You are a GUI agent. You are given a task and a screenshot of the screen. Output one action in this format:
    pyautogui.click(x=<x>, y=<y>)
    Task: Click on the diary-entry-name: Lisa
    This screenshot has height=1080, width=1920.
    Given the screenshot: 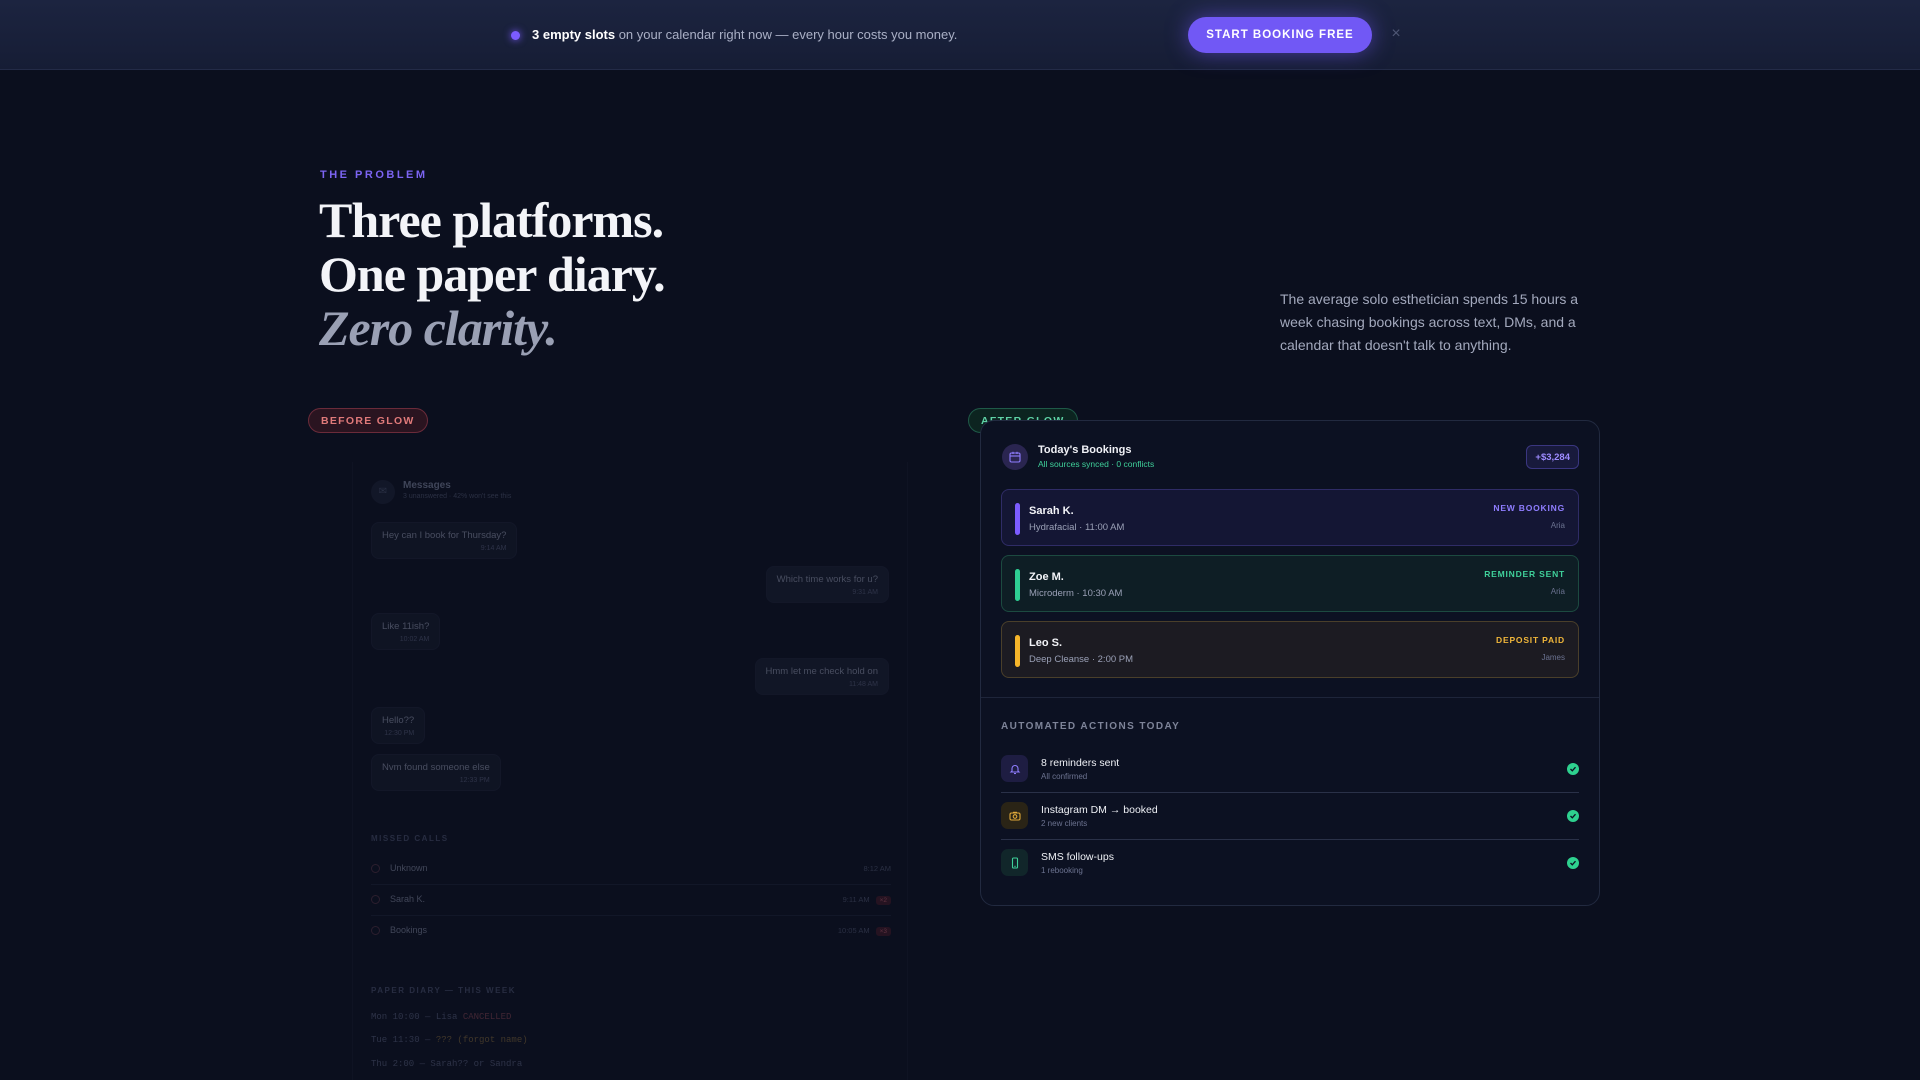 What is the action you would take?
    pyautogui.click(x=446, y=1017)
    